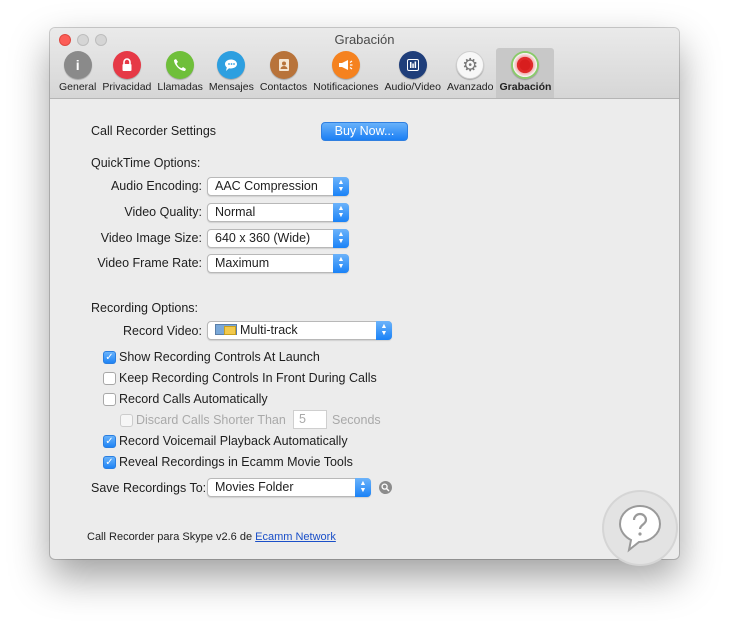  I want to click on phone-icon, so click(180, 65).